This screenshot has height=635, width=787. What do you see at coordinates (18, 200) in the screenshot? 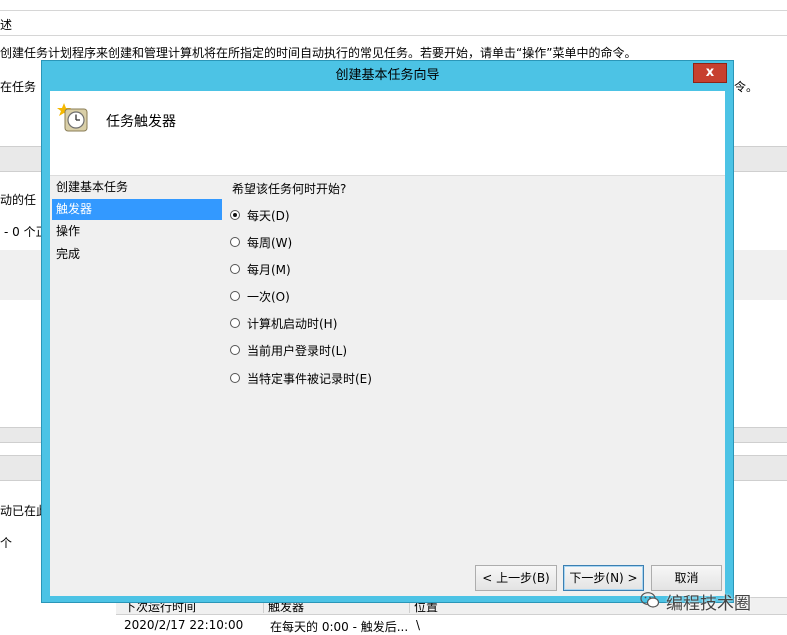
I see `background-status-fragment: 动的任` at bounding box center [18, 200].